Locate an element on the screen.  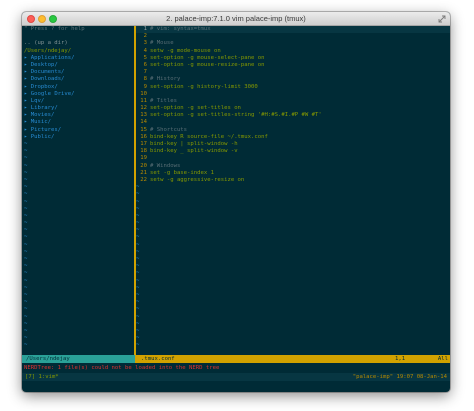
code-line: 16 bind-key R source-file ~/.tmux.conf is located at coordinates (293, 137).